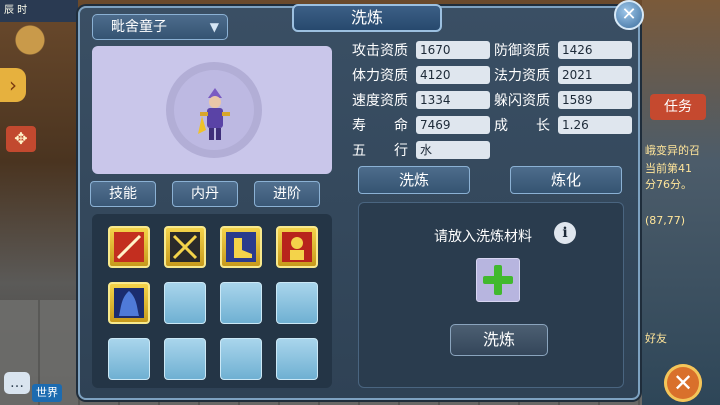  Describe the element at coordinates (205, 194) in the screenshot. I see `tab-inner-core: 内丹` at that location.